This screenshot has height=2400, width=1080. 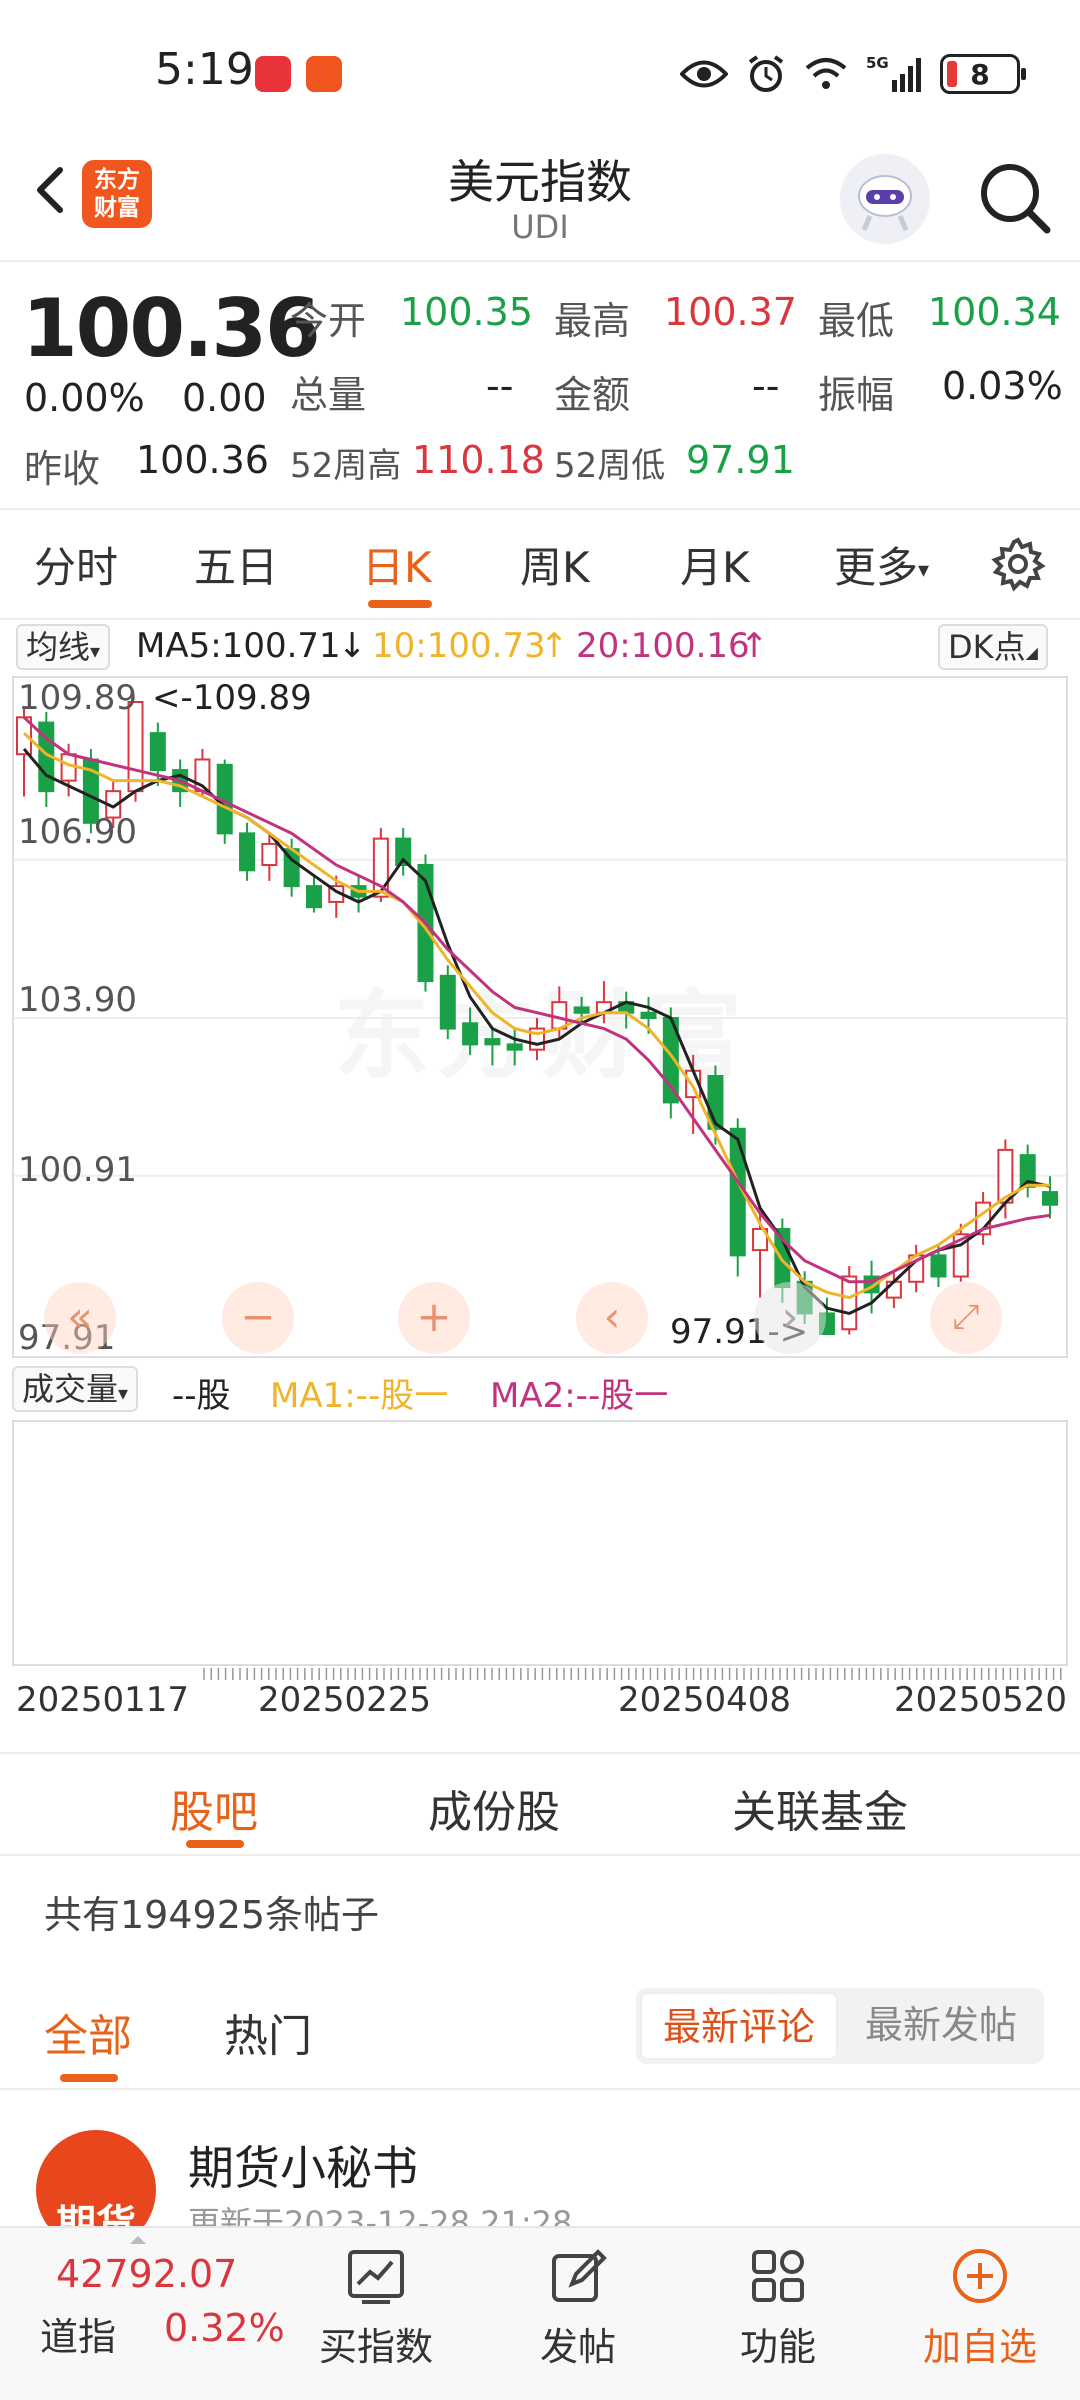 I want to click on tab-daily-k: 日K, so click(x=397, y=564).